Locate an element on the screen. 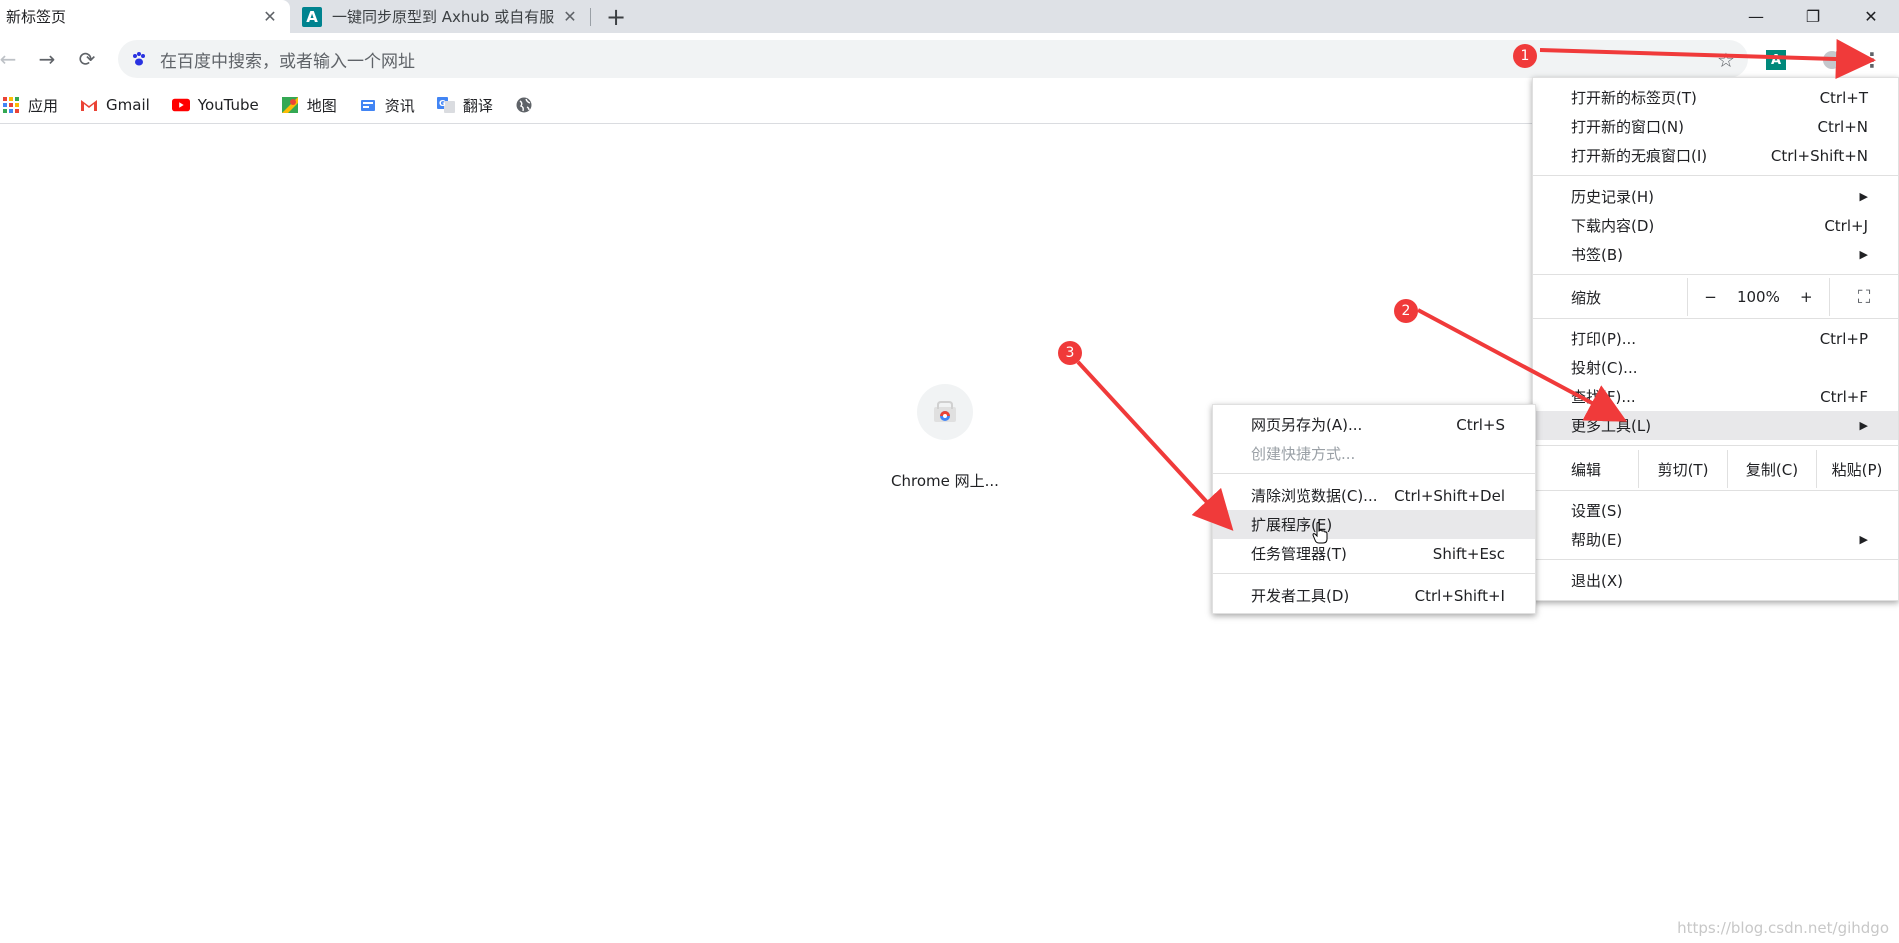  annotation-badge-2: 2 is located at coordinates (1406, 311).